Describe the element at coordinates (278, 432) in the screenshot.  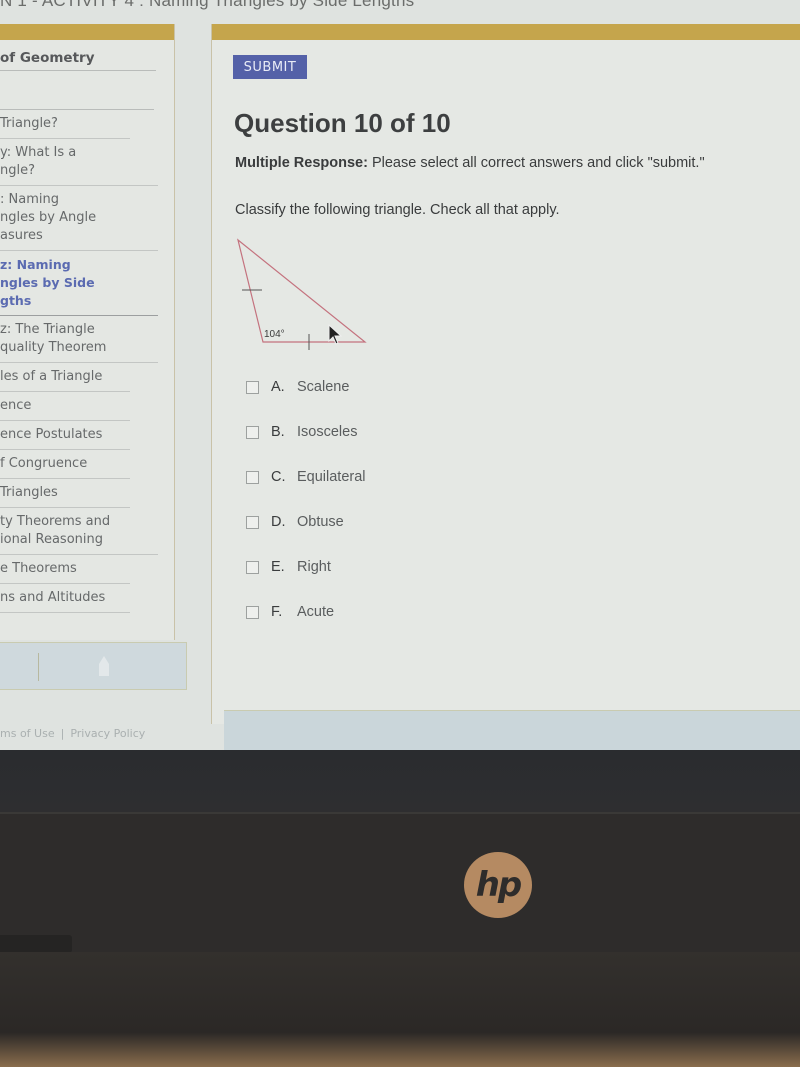
I see `option-letter: B.` at that location.